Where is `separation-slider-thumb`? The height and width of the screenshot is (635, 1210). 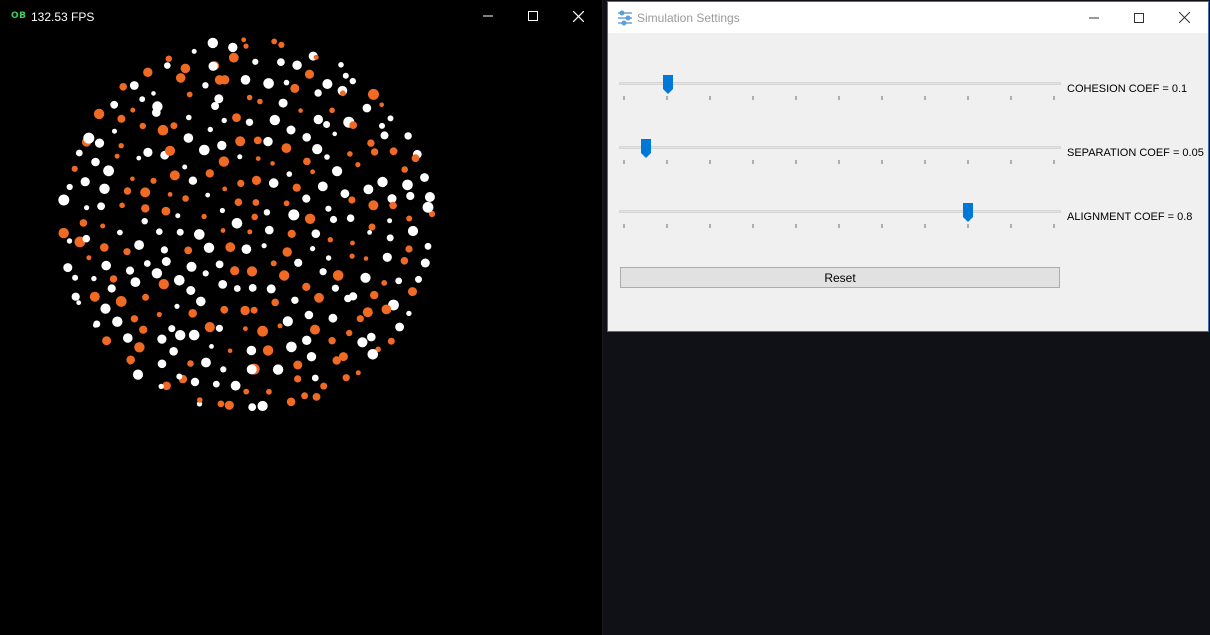 separation-slider-thumb is located at coordinates (645, 149).